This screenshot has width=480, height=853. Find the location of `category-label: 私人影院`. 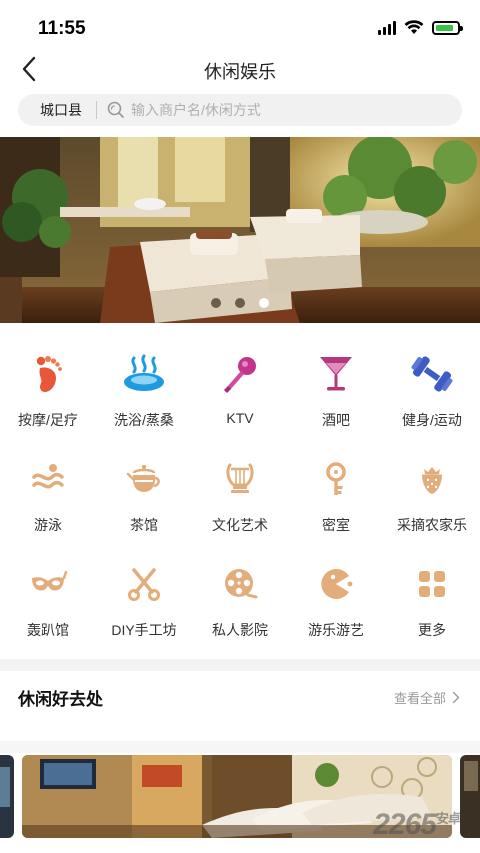

category-label: 私人影院 is located at coordinates (240, 630).